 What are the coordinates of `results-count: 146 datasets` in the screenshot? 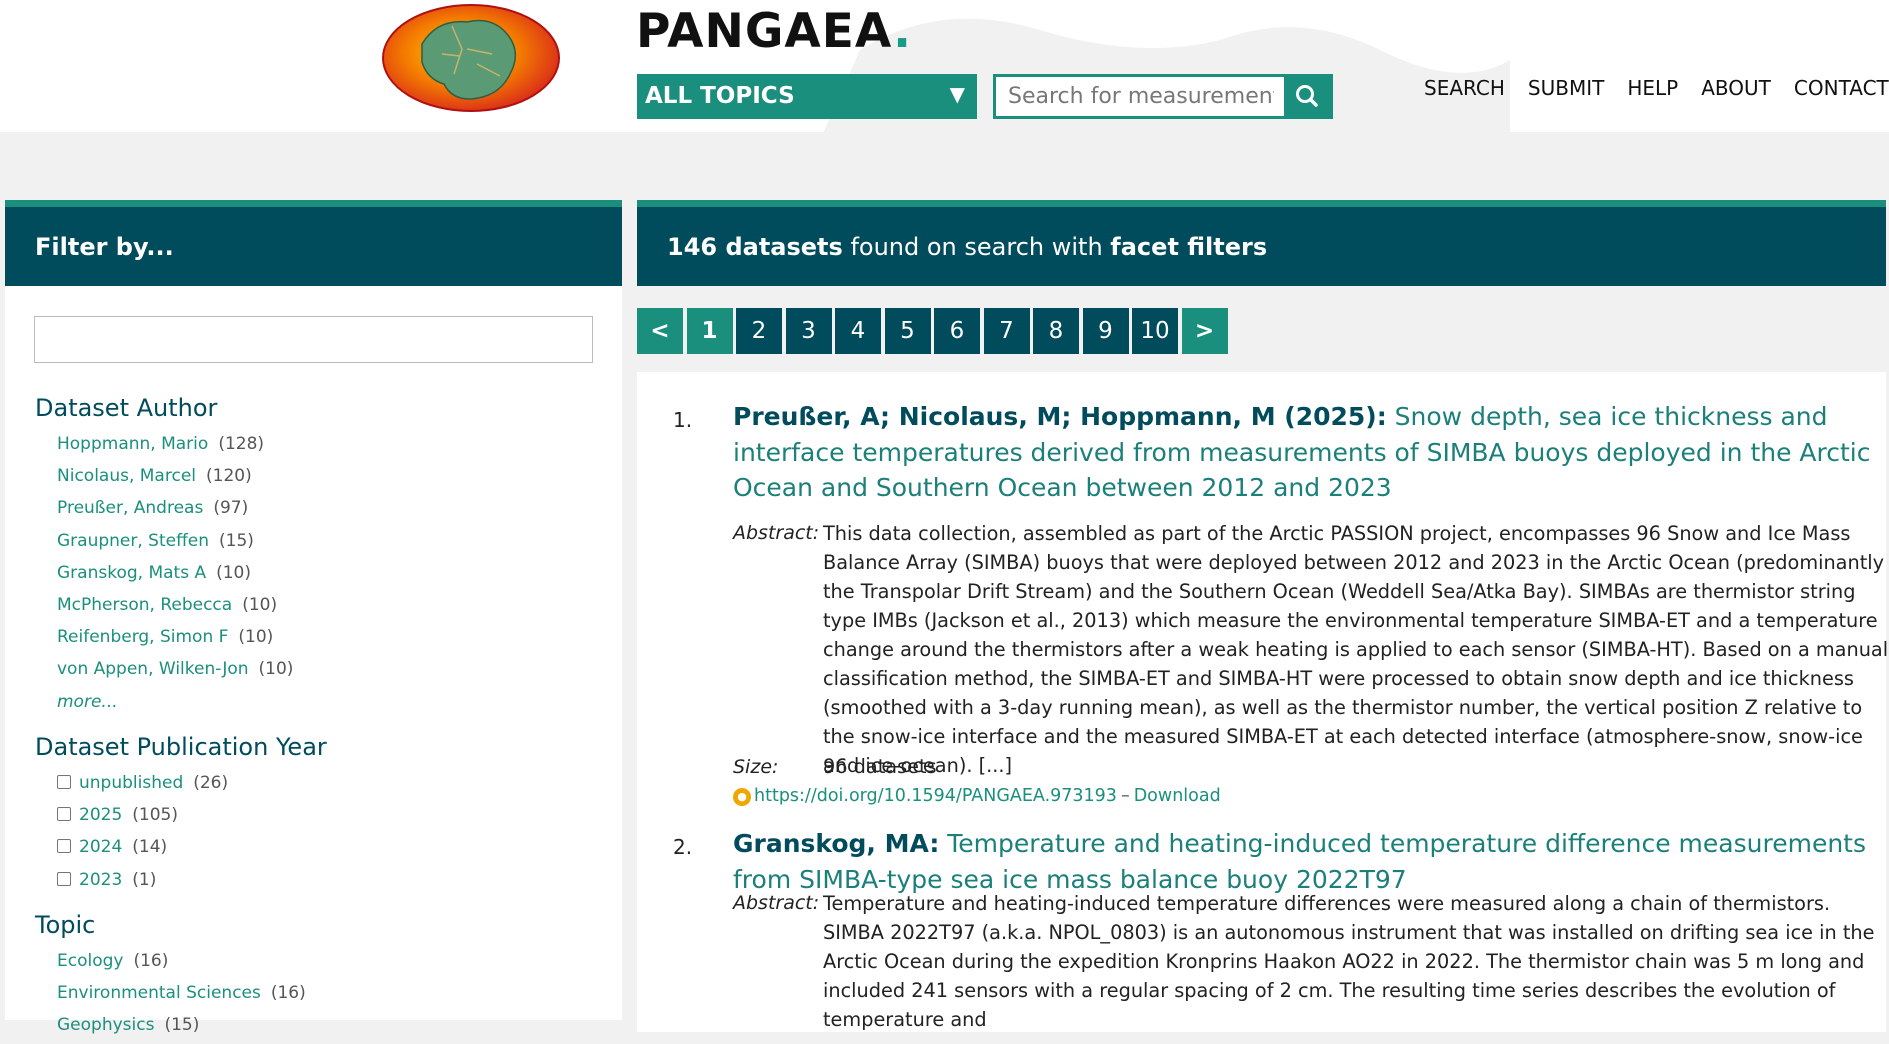 It's located at (755, 247).